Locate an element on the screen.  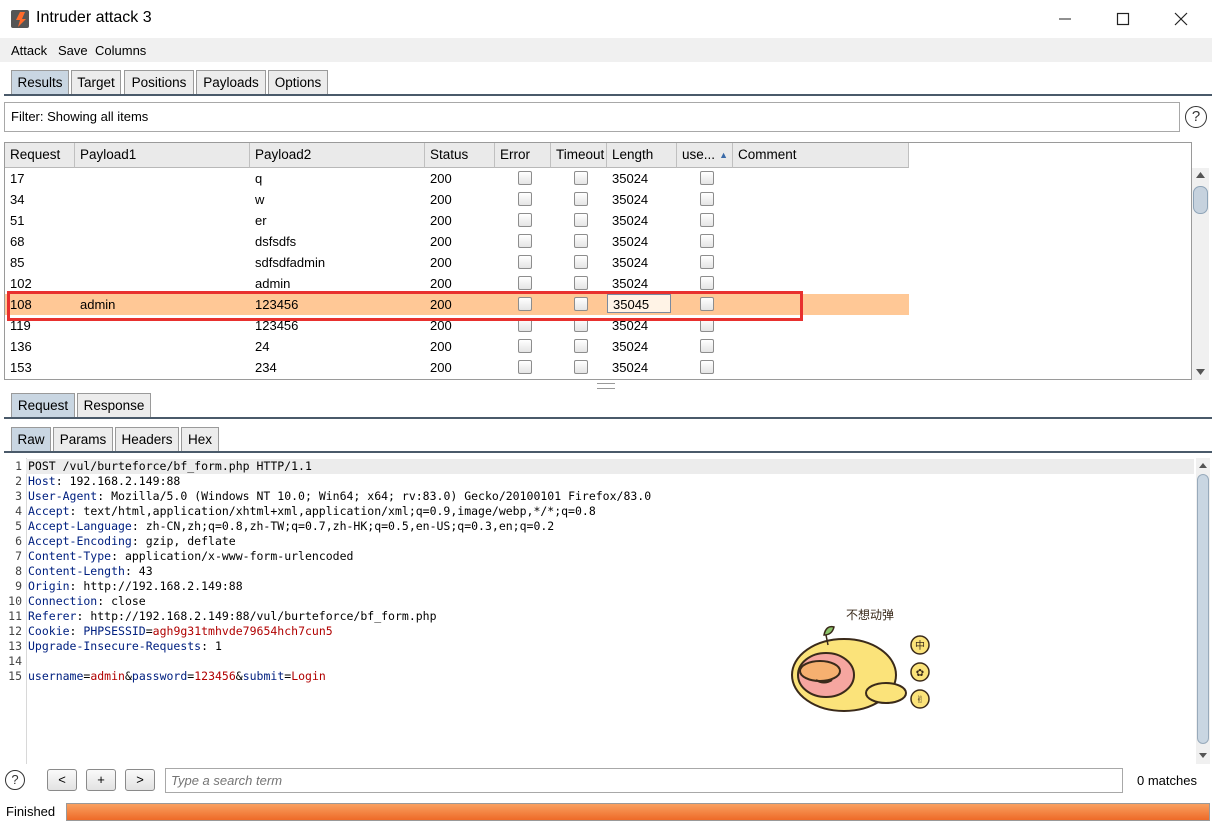
table-row: 153 234 200 35024 is located at coordinates (457, 367).